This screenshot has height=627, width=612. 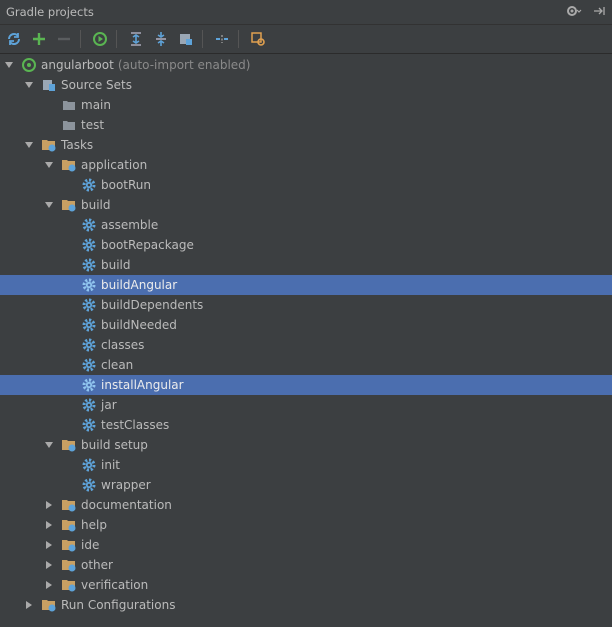 What do you see at coordinates (126, 185) in the screenshot?
I see `task-label: bootRun` at bounding box center [126, 185].